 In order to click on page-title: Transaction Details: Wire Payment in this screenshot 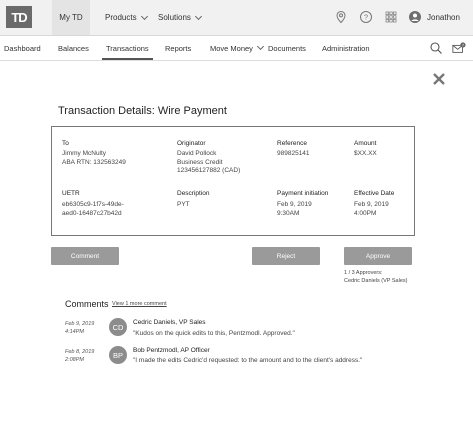, I will do `click(142, 111)`.